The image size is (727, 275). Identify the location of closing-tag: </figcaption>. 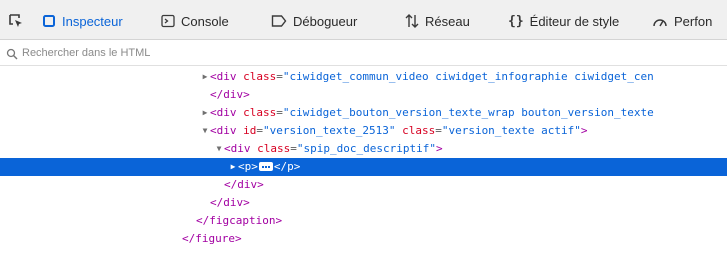
(239, 220).